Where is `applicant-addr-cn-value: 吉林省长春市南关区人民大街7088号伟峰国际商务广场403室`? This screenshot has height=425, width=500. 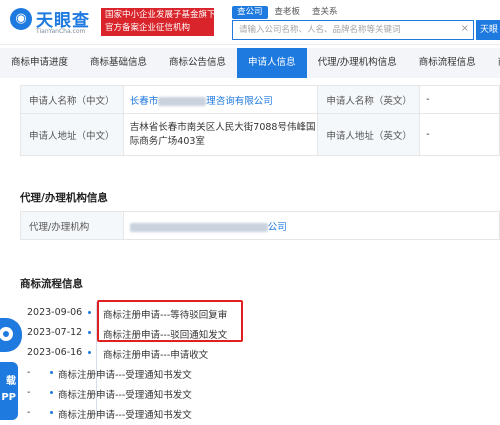 applicant-addr-cn-value: 吉林省长春市南关区人民大街7088号伟峰国际商务广场403室 is located at coordinates (220, 134).